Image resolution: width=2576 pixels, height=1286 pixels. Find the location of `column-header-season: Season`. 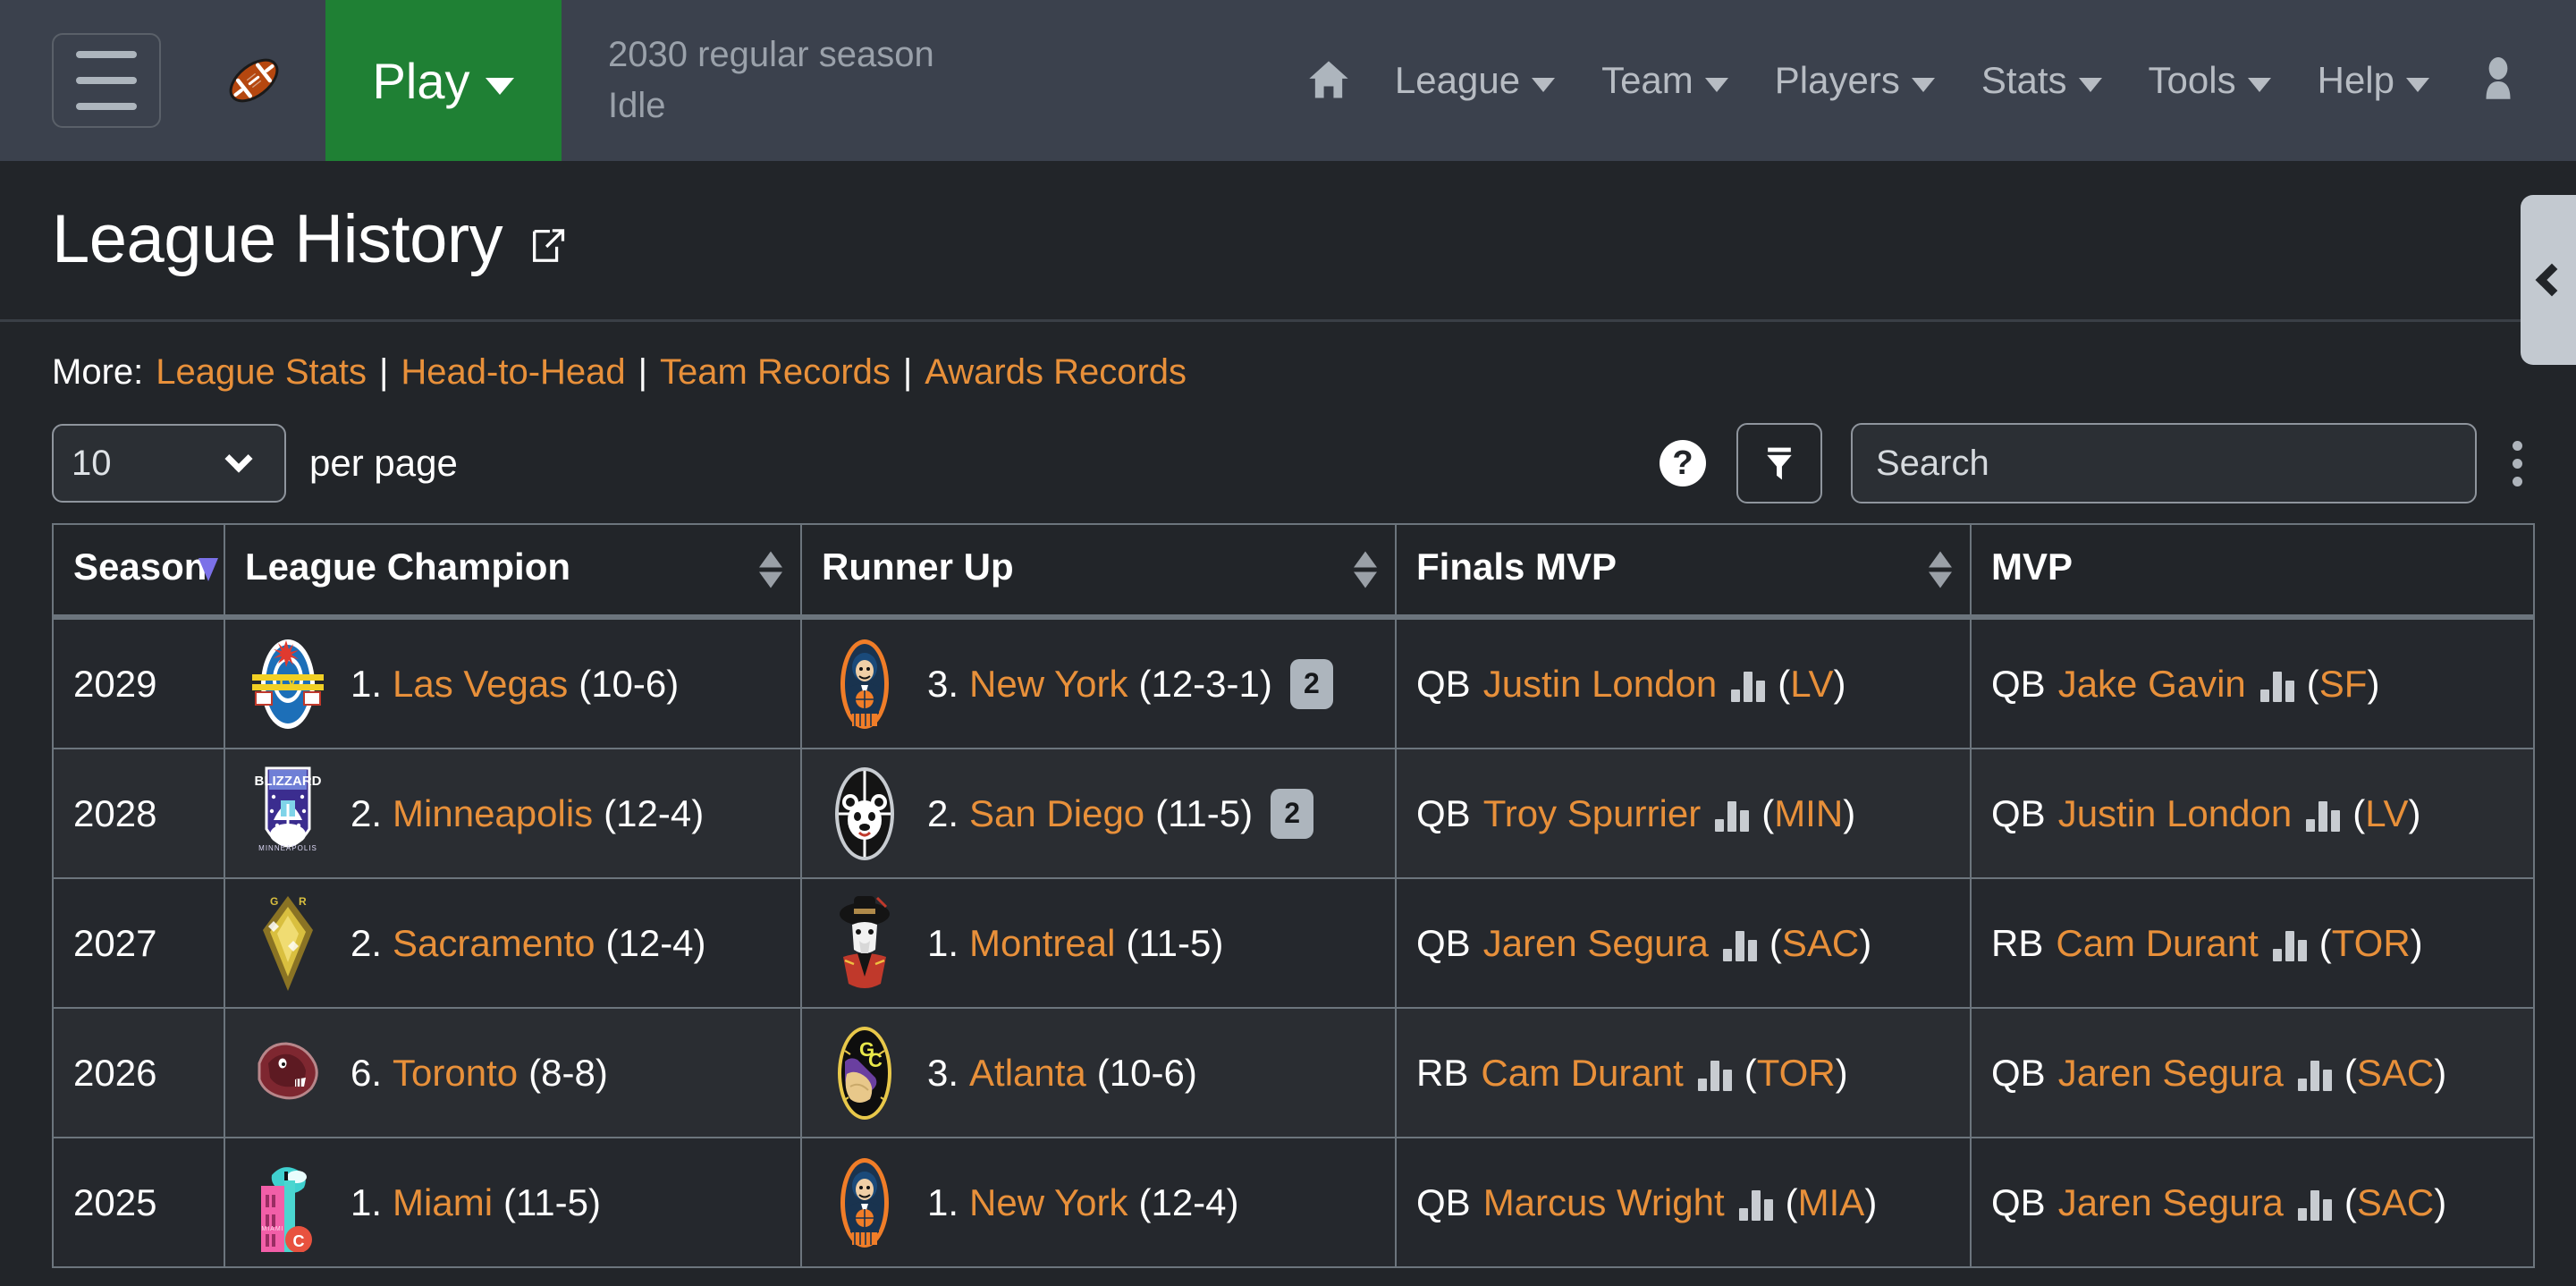

column-header-season: Season is located at coordinates (138, 571).